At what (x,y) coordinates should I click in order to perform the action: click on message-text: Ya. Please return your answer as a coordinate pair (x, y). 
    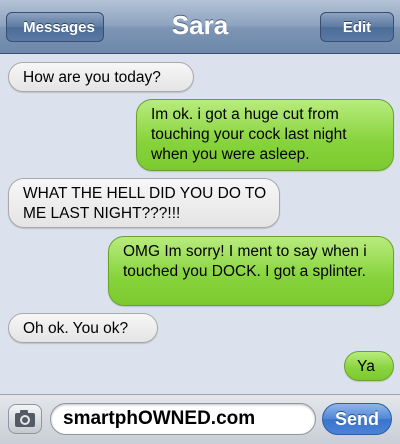
    Looking at the image, I should click on (366, 366).